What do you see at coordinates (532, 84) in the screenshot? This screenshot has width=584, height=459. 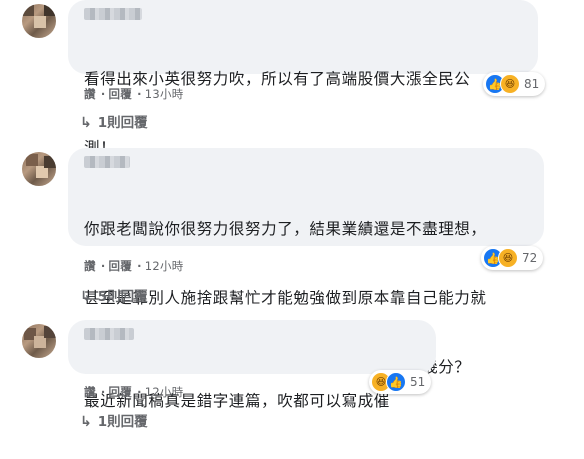 I see `reaction-count: 81` at bounding box center [532, 84].